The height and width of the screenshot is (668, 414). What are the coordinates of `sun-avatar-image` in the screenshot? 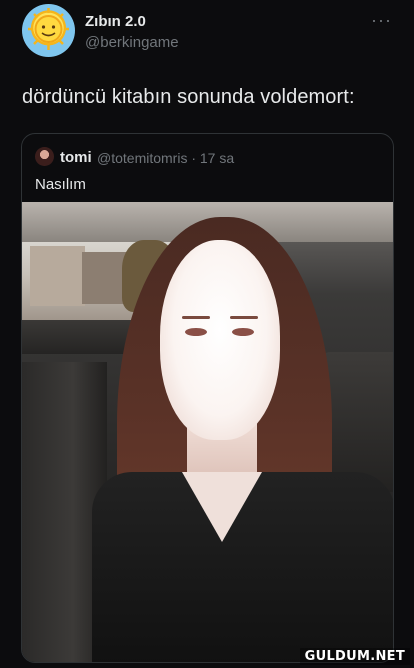 It's located at (48, 29).